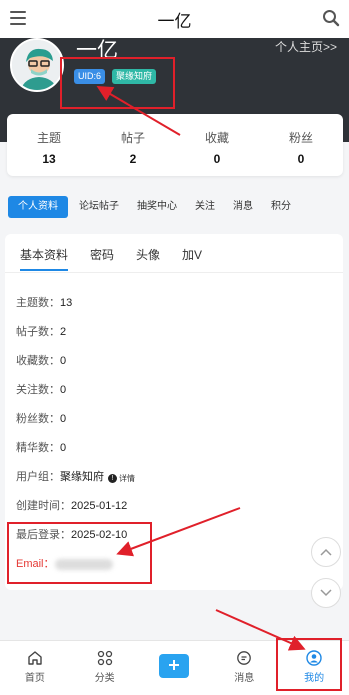 This screenshot has height=695, width=349. I want to click on info-topics: 主题数：13, so click(44, 302).